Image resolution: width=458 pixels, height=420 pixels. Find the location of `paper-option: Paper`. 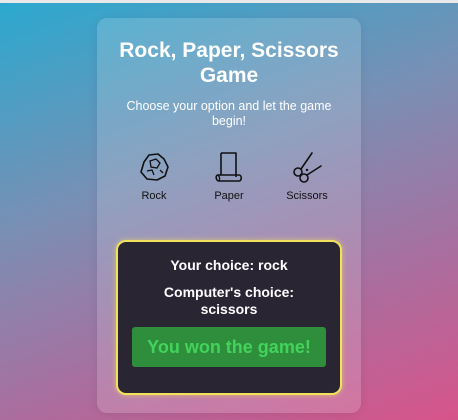

paper-option: Paper is located at coordinates (229, 176).